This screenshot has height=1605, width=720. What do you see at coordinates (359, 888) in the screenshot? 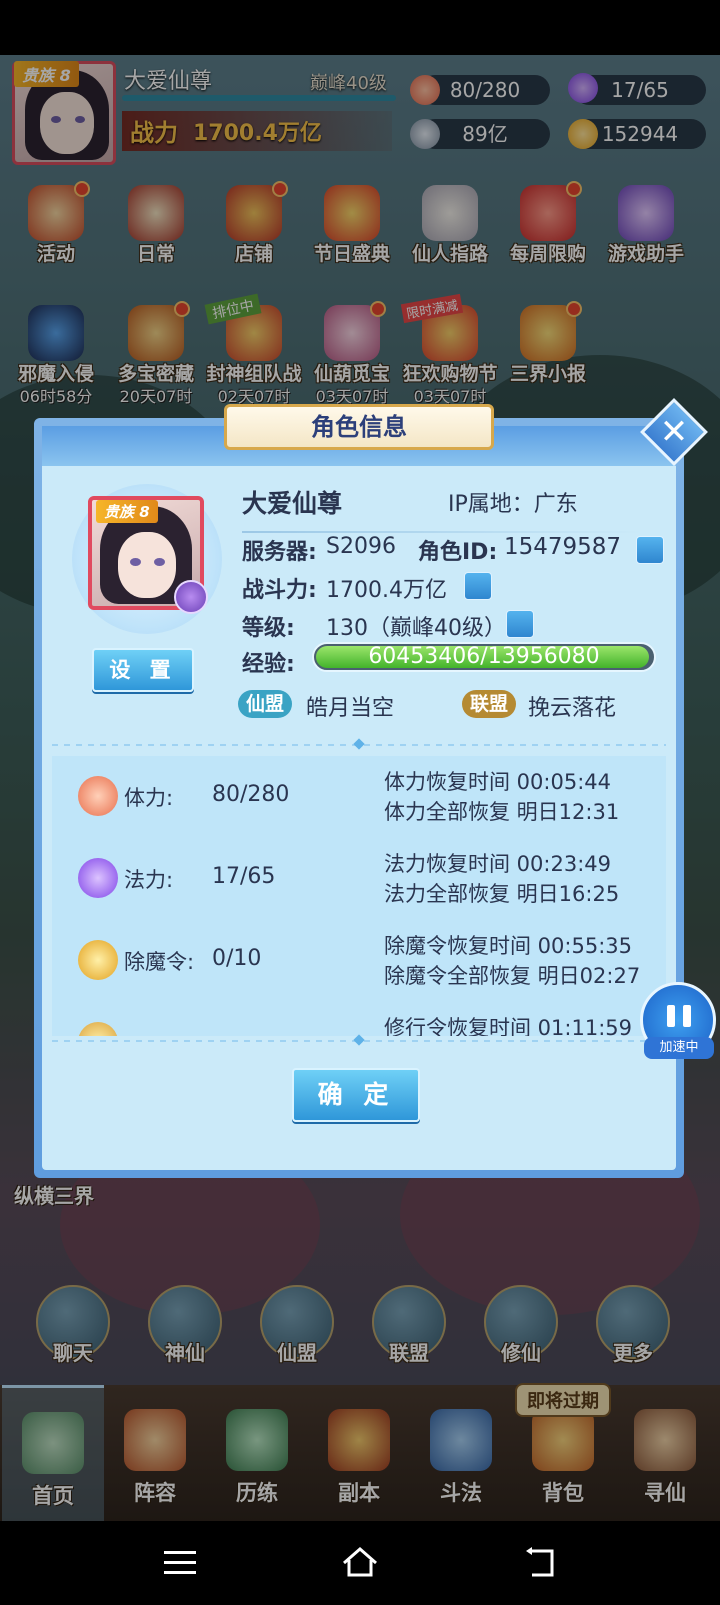
I see `stat-row-mana: 法力: 17/65 法力恢复时间 00:23:49 法力全部恢复 明日16:25` at bounding box center [359, 888].